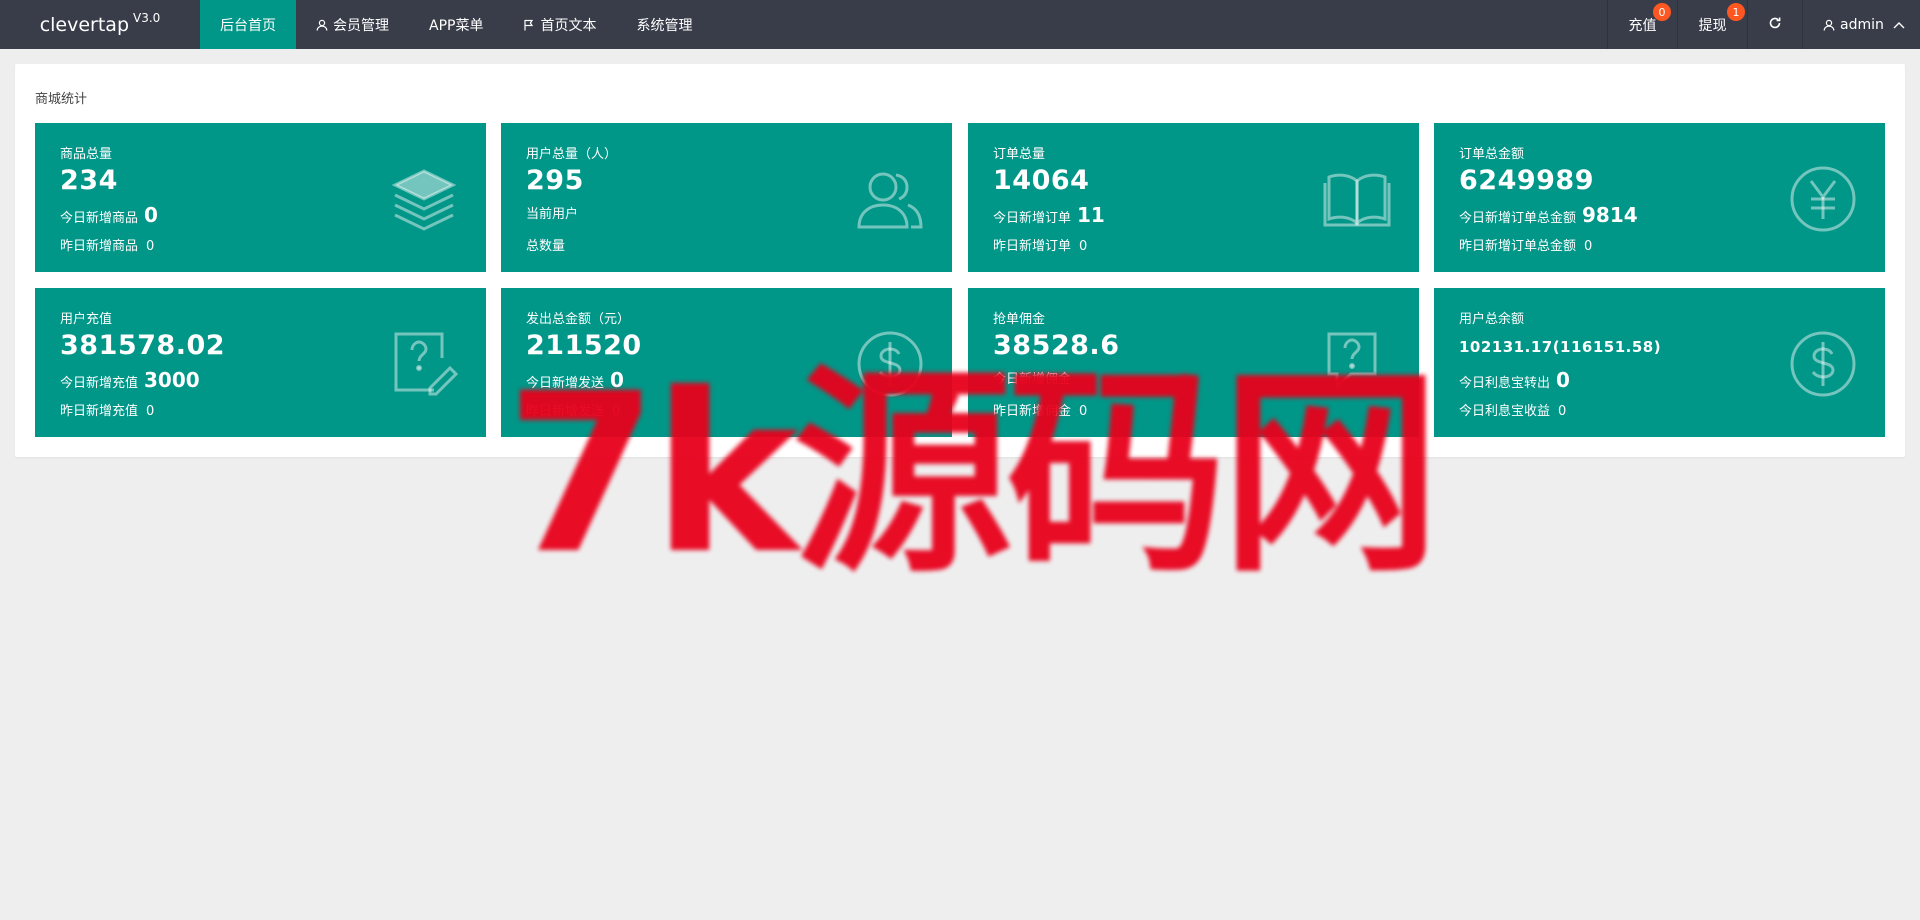  Describe the element at coordinates (84, 24) in the screenshot. I see `brand-name: clevertap` at that location.